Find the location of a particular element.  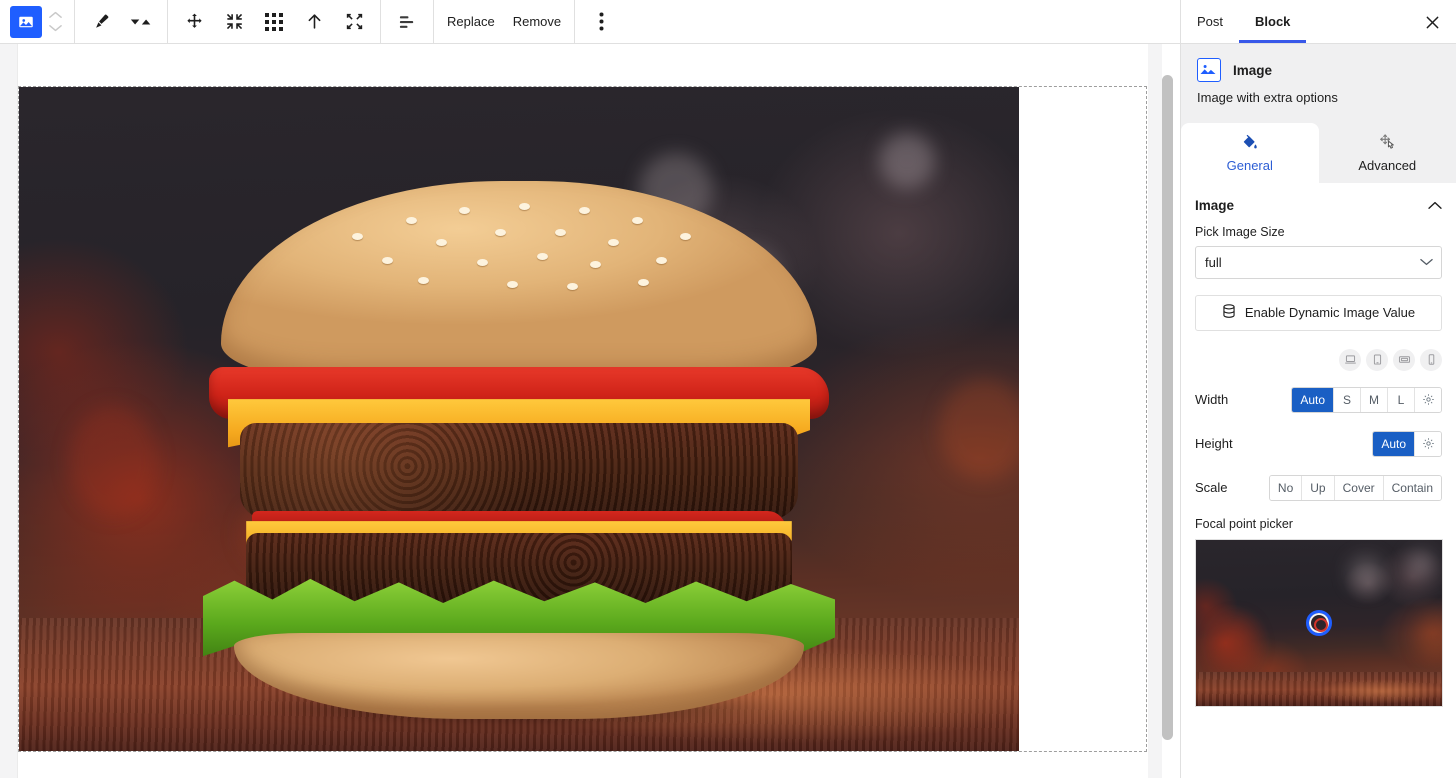

height-settings-gear-icon is located at coordinates (1428, 443).